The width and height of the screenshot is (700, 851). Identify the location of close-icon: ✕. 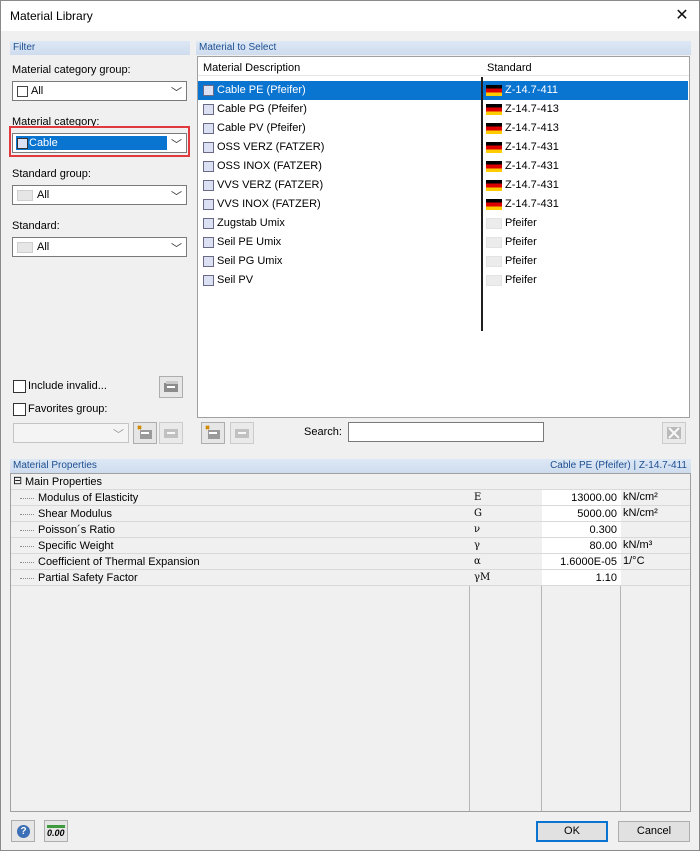
(682, 16).